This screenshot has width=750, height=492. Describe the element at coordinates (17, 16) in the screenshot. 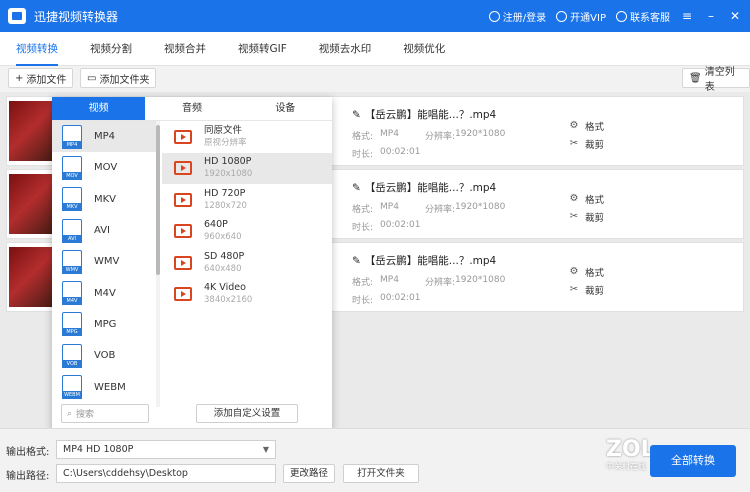

I see `app-logo-icon` at that location.